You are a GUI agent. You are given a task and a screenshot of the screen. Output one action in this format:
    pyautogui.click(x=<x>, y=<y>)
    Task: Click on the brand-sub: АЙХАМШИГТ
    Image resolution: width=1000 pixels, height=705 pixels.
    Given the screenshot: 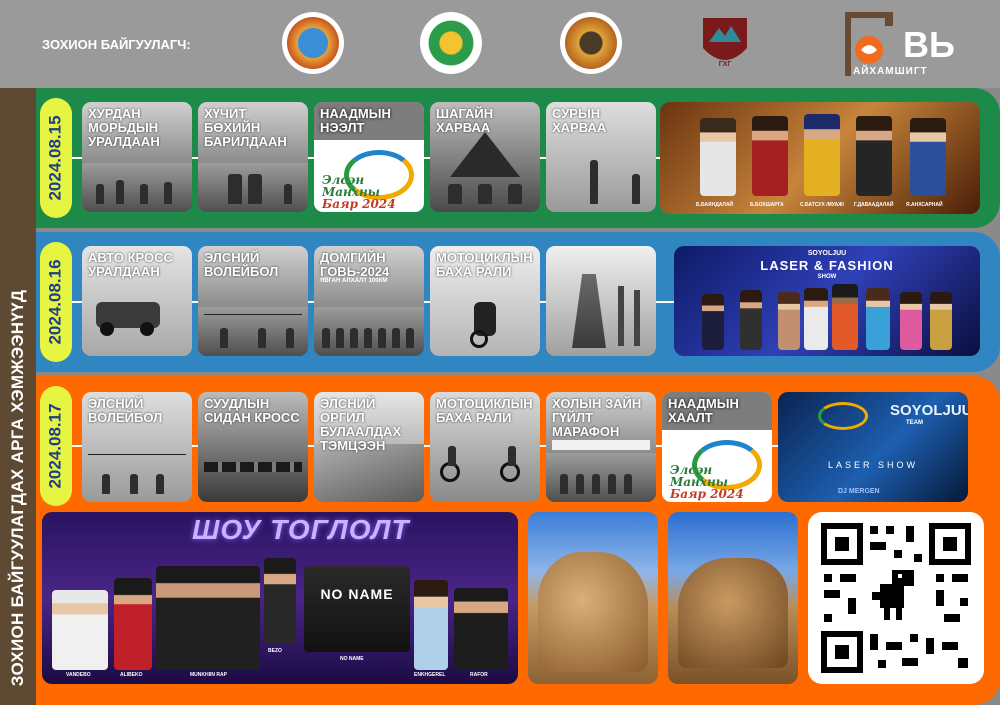 What is the action you would take?
    pyautogui.click(x=890, y=71)
    